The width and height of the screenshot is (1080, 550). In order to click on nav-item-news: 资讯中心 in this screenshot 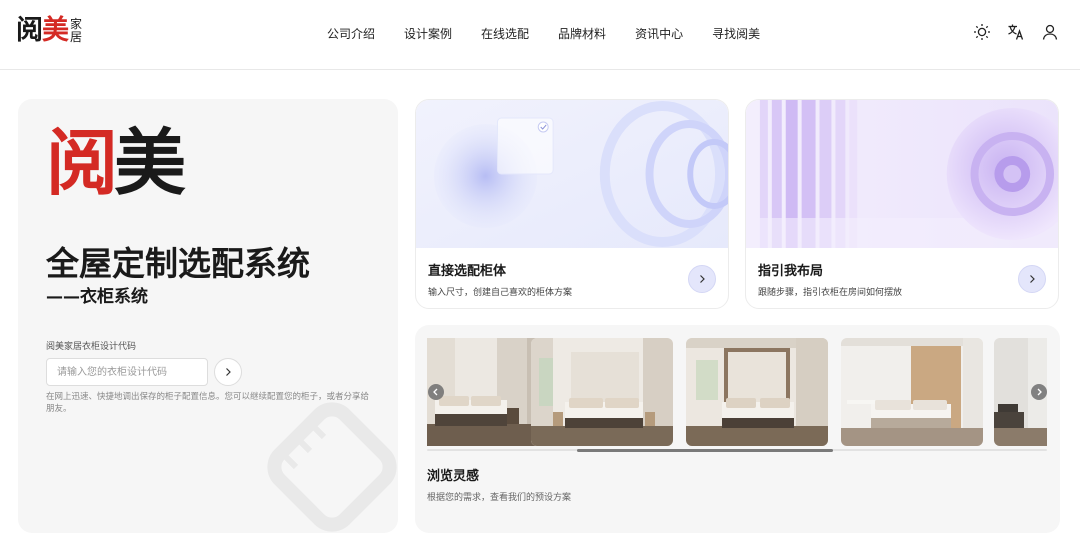, I will do `click(659, 33)`.